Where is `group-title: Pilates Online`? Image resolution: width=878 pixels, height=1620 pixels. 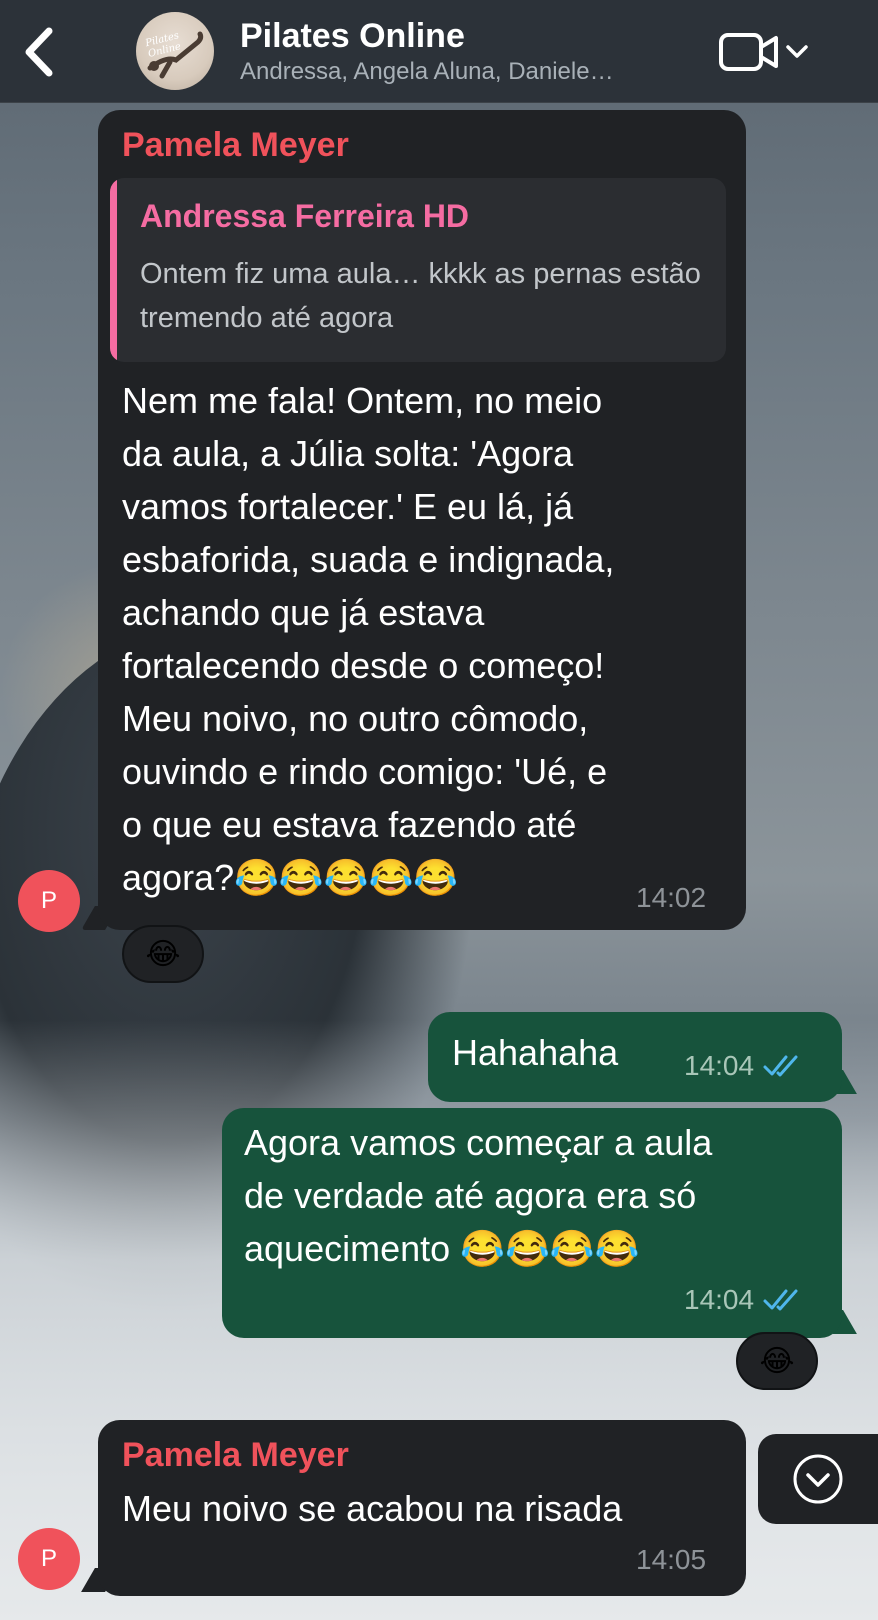
group-title: Pilates Online is located at coordinates (352, 36).